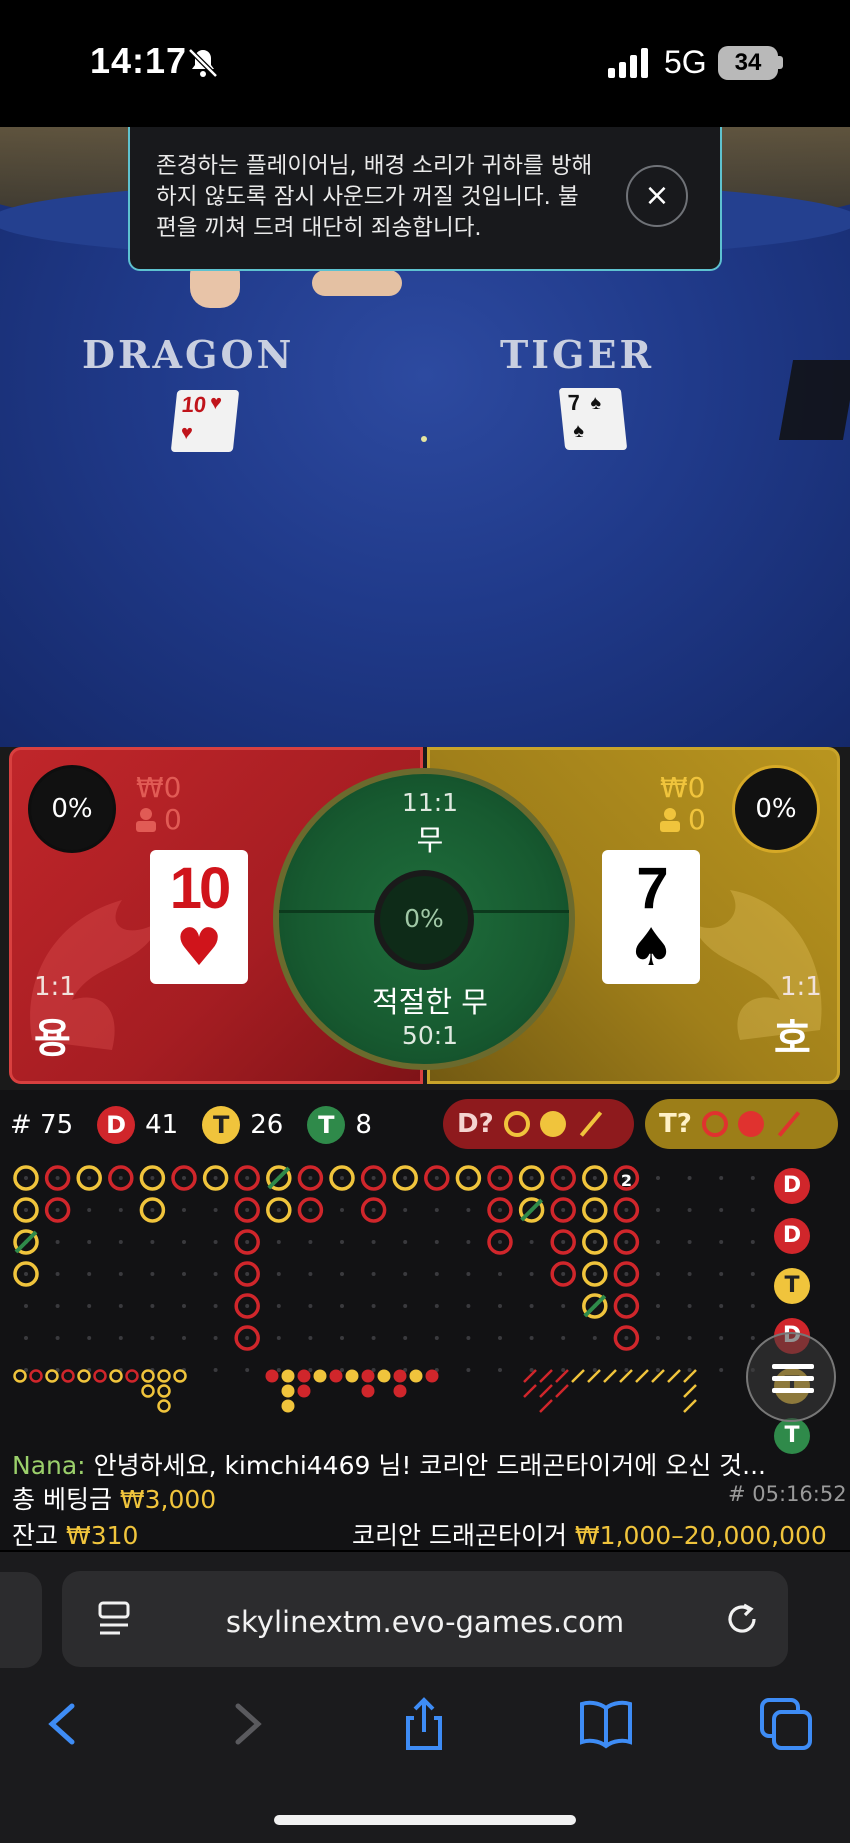 The width and height of the screenshot is (850, 1843). What do you see at coordinates (475, 1124) in the screenshot?
I see `predict-dragon-label: D?` at bounding box center [475, 1124].